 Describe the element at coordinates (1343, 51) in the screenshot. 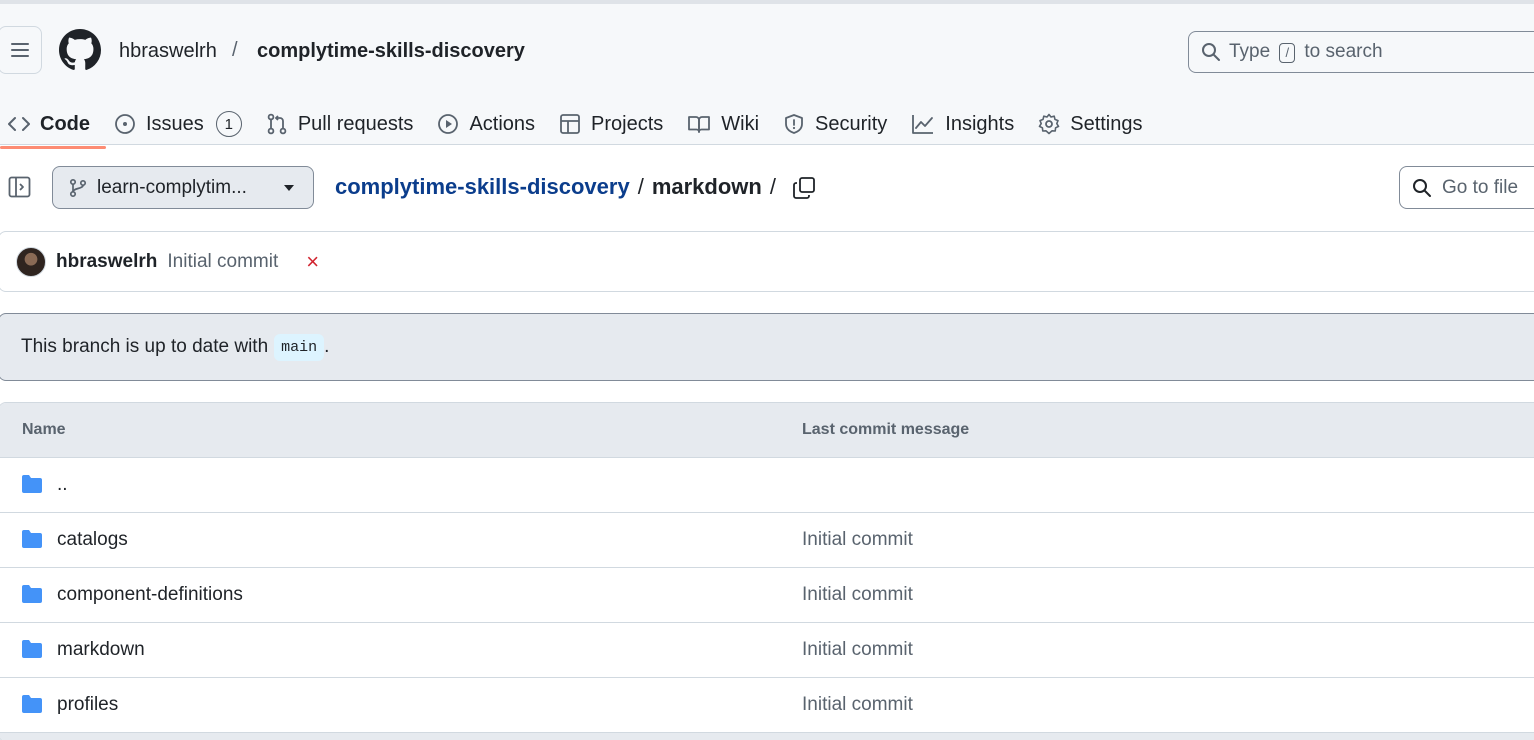

I see `search-suffix: to search` at that location.